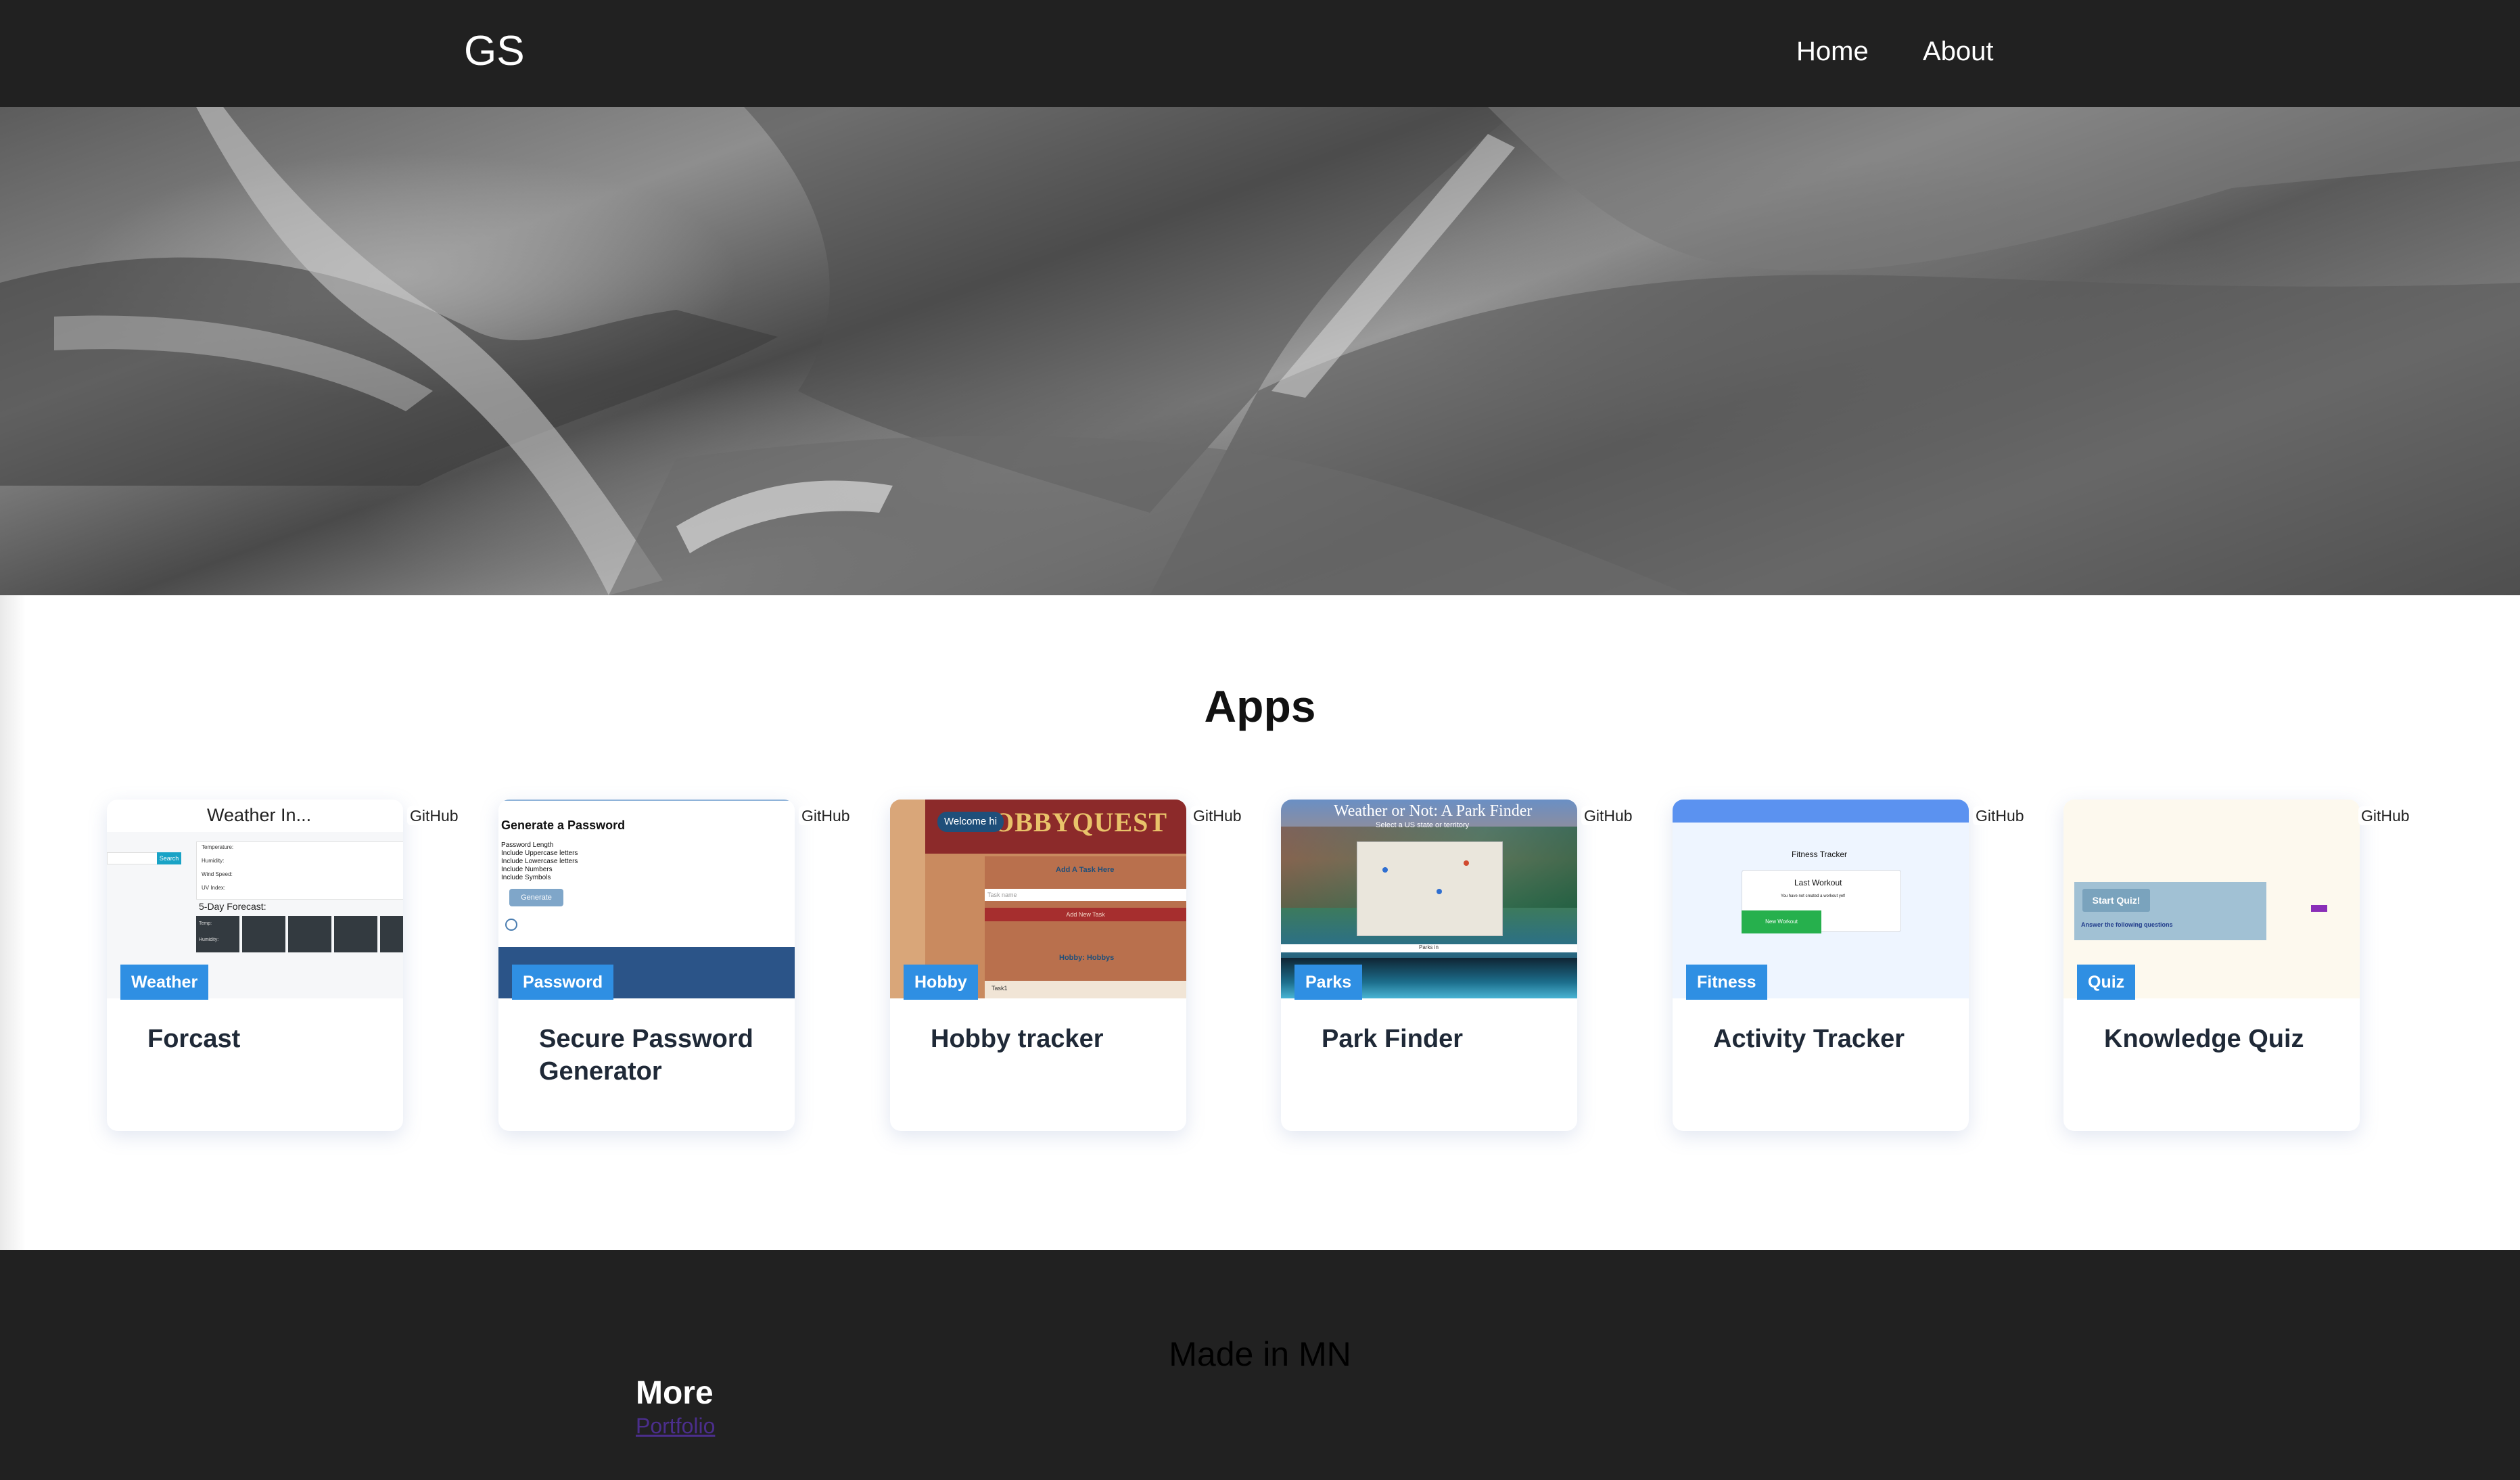  Describe the element at coordinates (2106, 982) in the screenshot. I see `card-tag: Quiz` at that location.